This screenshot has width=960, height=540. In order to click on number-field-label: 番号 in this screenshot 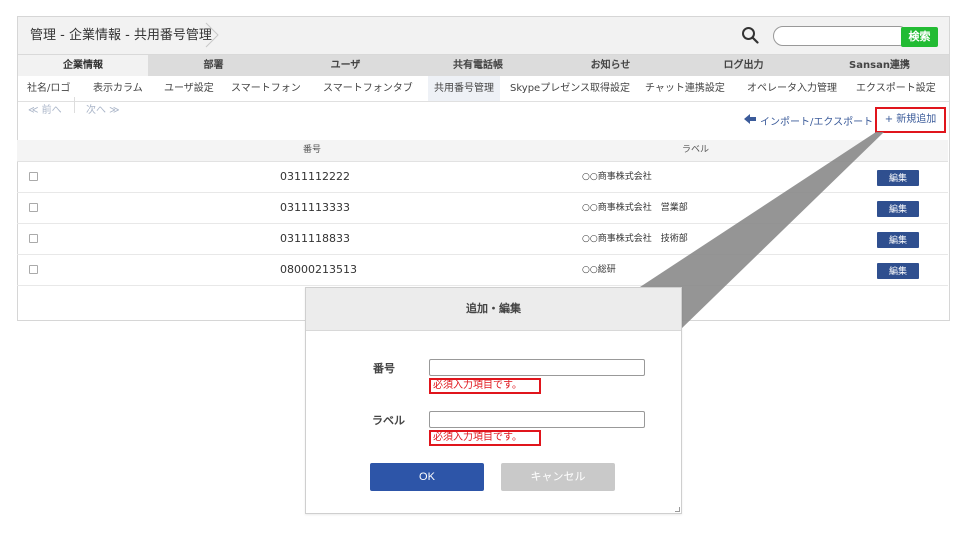, I will do `click(384, 368)`.